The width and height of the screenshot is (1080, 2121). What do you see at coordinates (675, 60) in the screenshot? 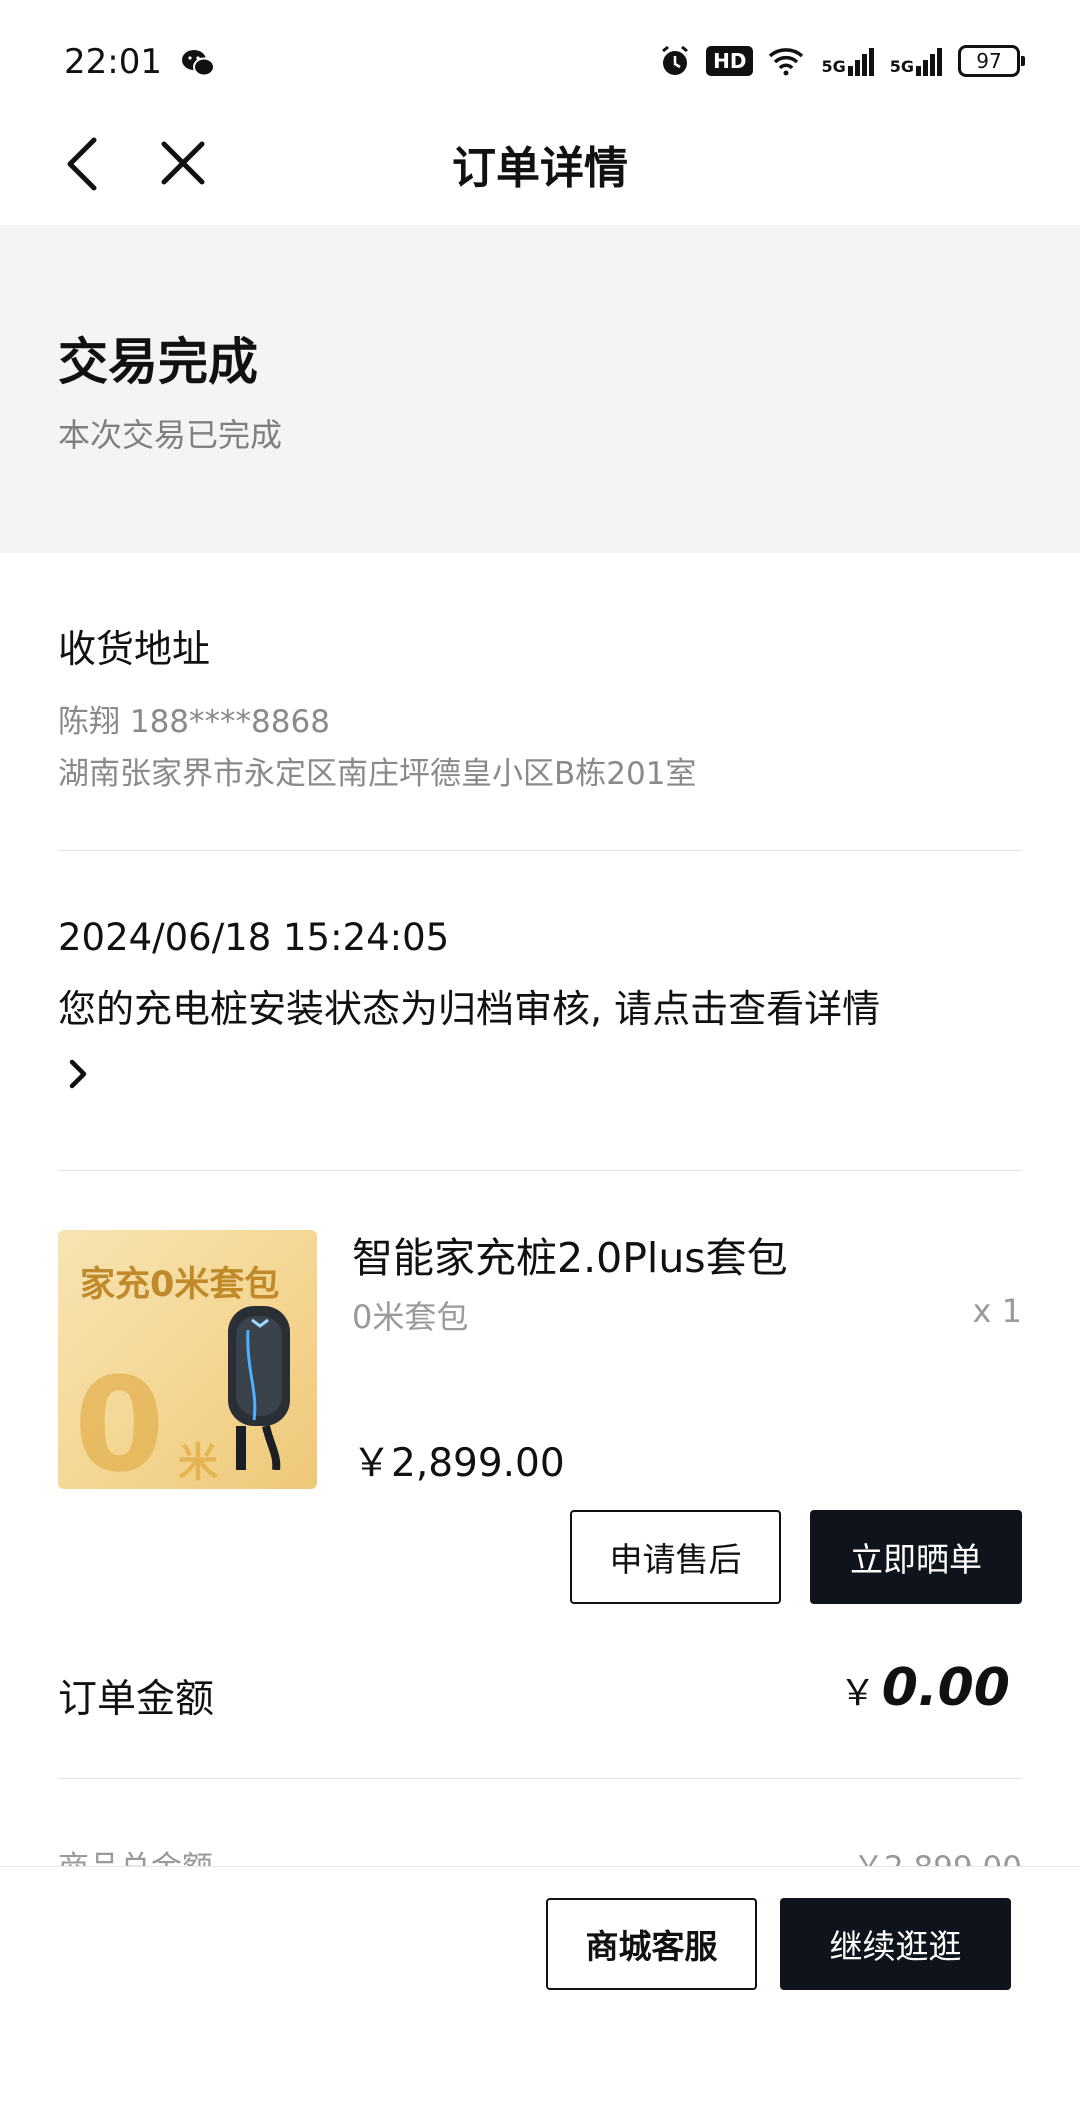
I see `alarm-icon` at bounding box center [675, 60].